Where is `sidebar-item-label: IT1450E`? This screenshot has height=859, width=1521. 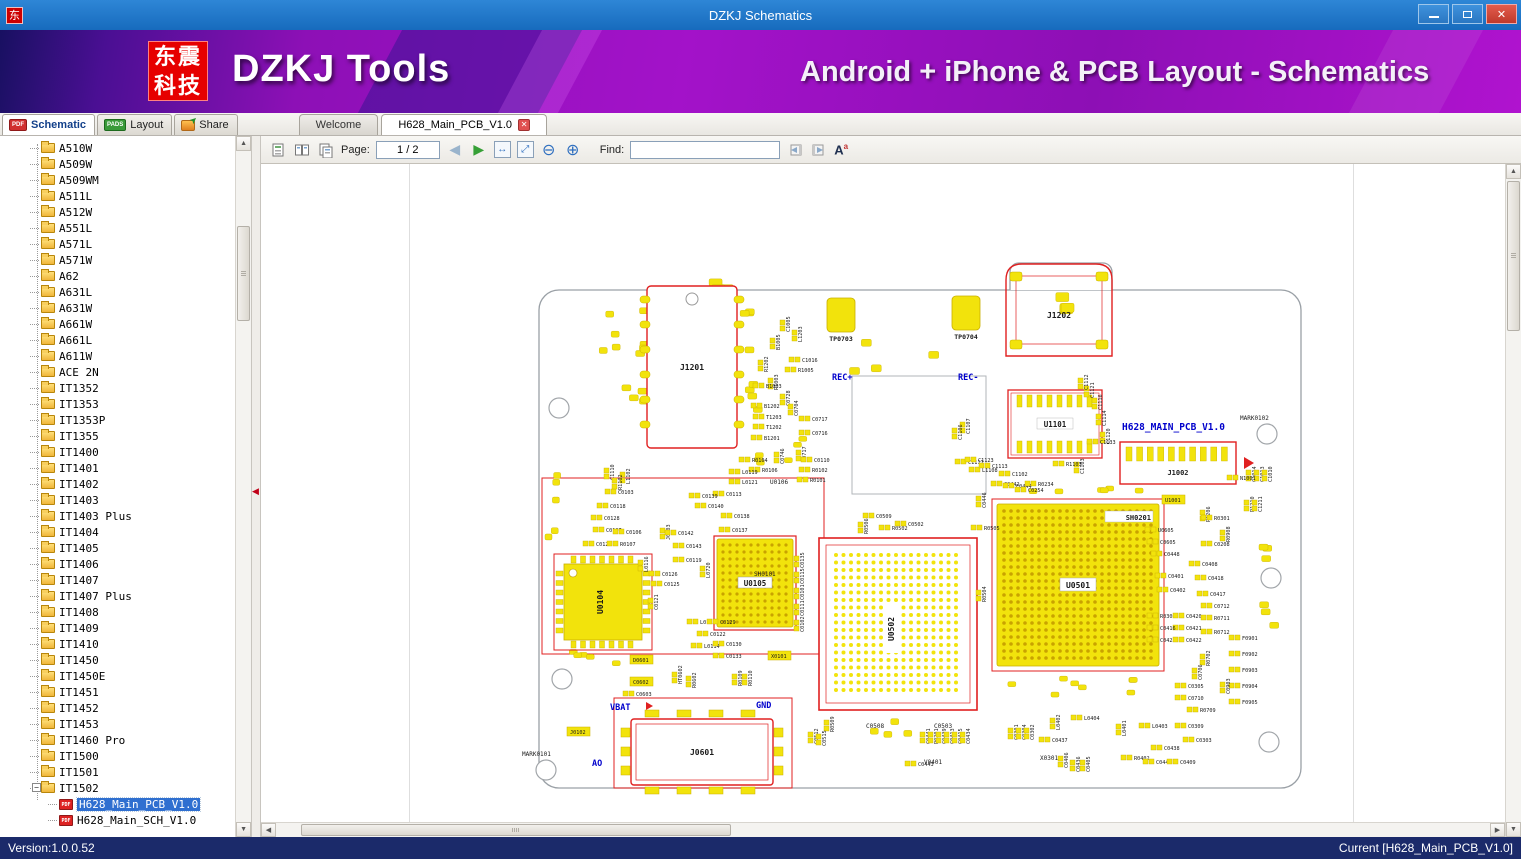
sidebar-item-label: IT1450E is located at coordinates (82, 676).